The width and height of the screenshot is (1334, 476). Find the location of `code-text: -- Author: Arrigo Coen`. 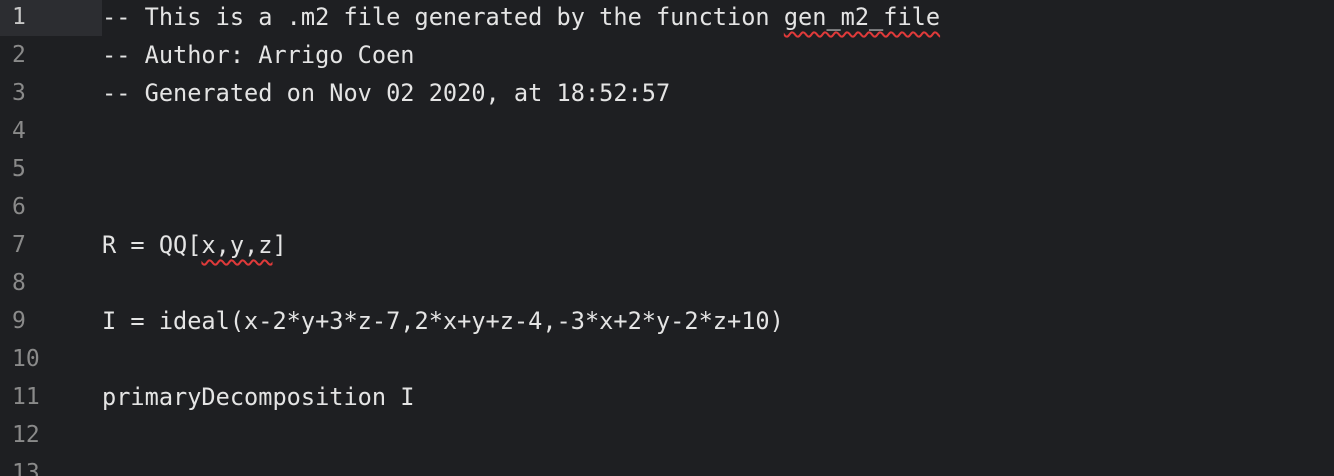

code-text: -- Author: Arrigo Coen is located at coordinates (258, 55).